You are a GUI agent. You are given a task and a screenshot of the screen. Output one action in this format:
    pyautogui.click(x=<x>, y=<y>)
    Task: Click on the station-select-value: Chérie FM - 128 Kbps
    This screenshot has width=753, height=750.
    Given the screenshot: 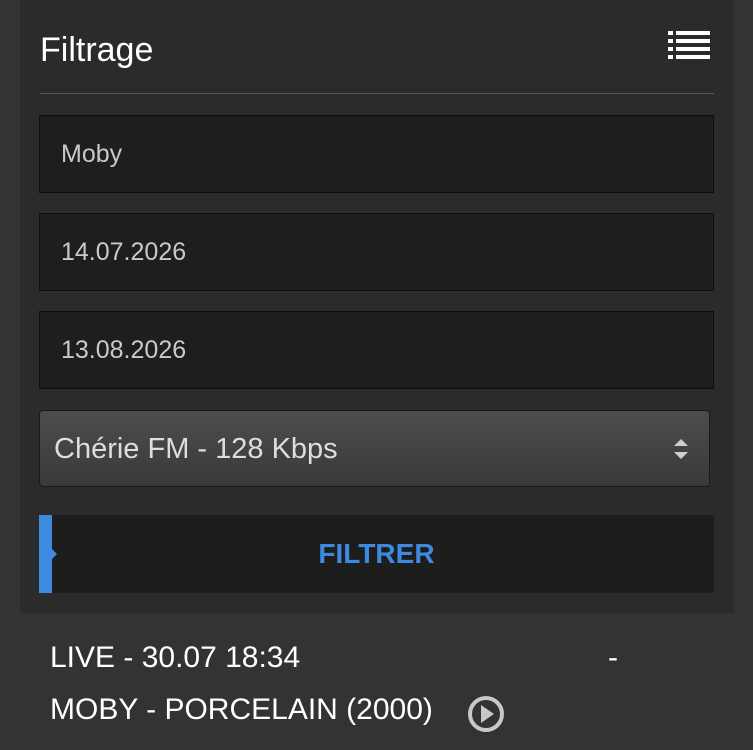 What is the action you would take?
    pyautogui.click(x=196, y=449)
    